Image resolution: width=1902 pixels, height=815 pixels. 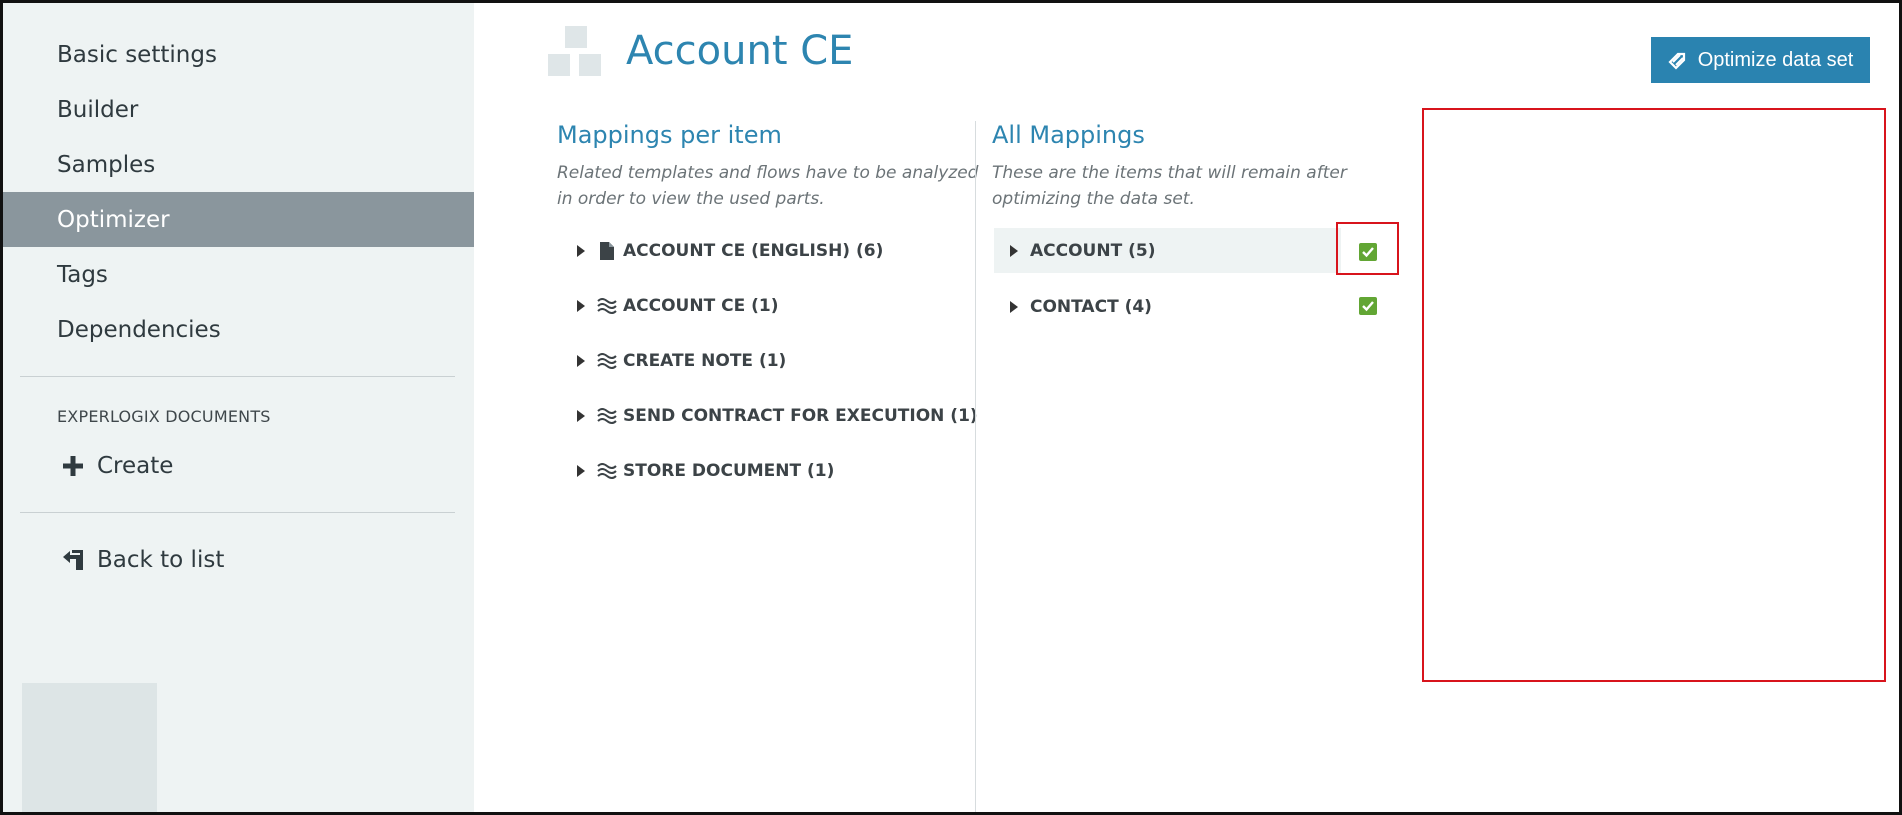 What do you see at coordinates (740, 51) in the screenshot?
I see `page-title: Account CE` at bounding box center [740, 51].